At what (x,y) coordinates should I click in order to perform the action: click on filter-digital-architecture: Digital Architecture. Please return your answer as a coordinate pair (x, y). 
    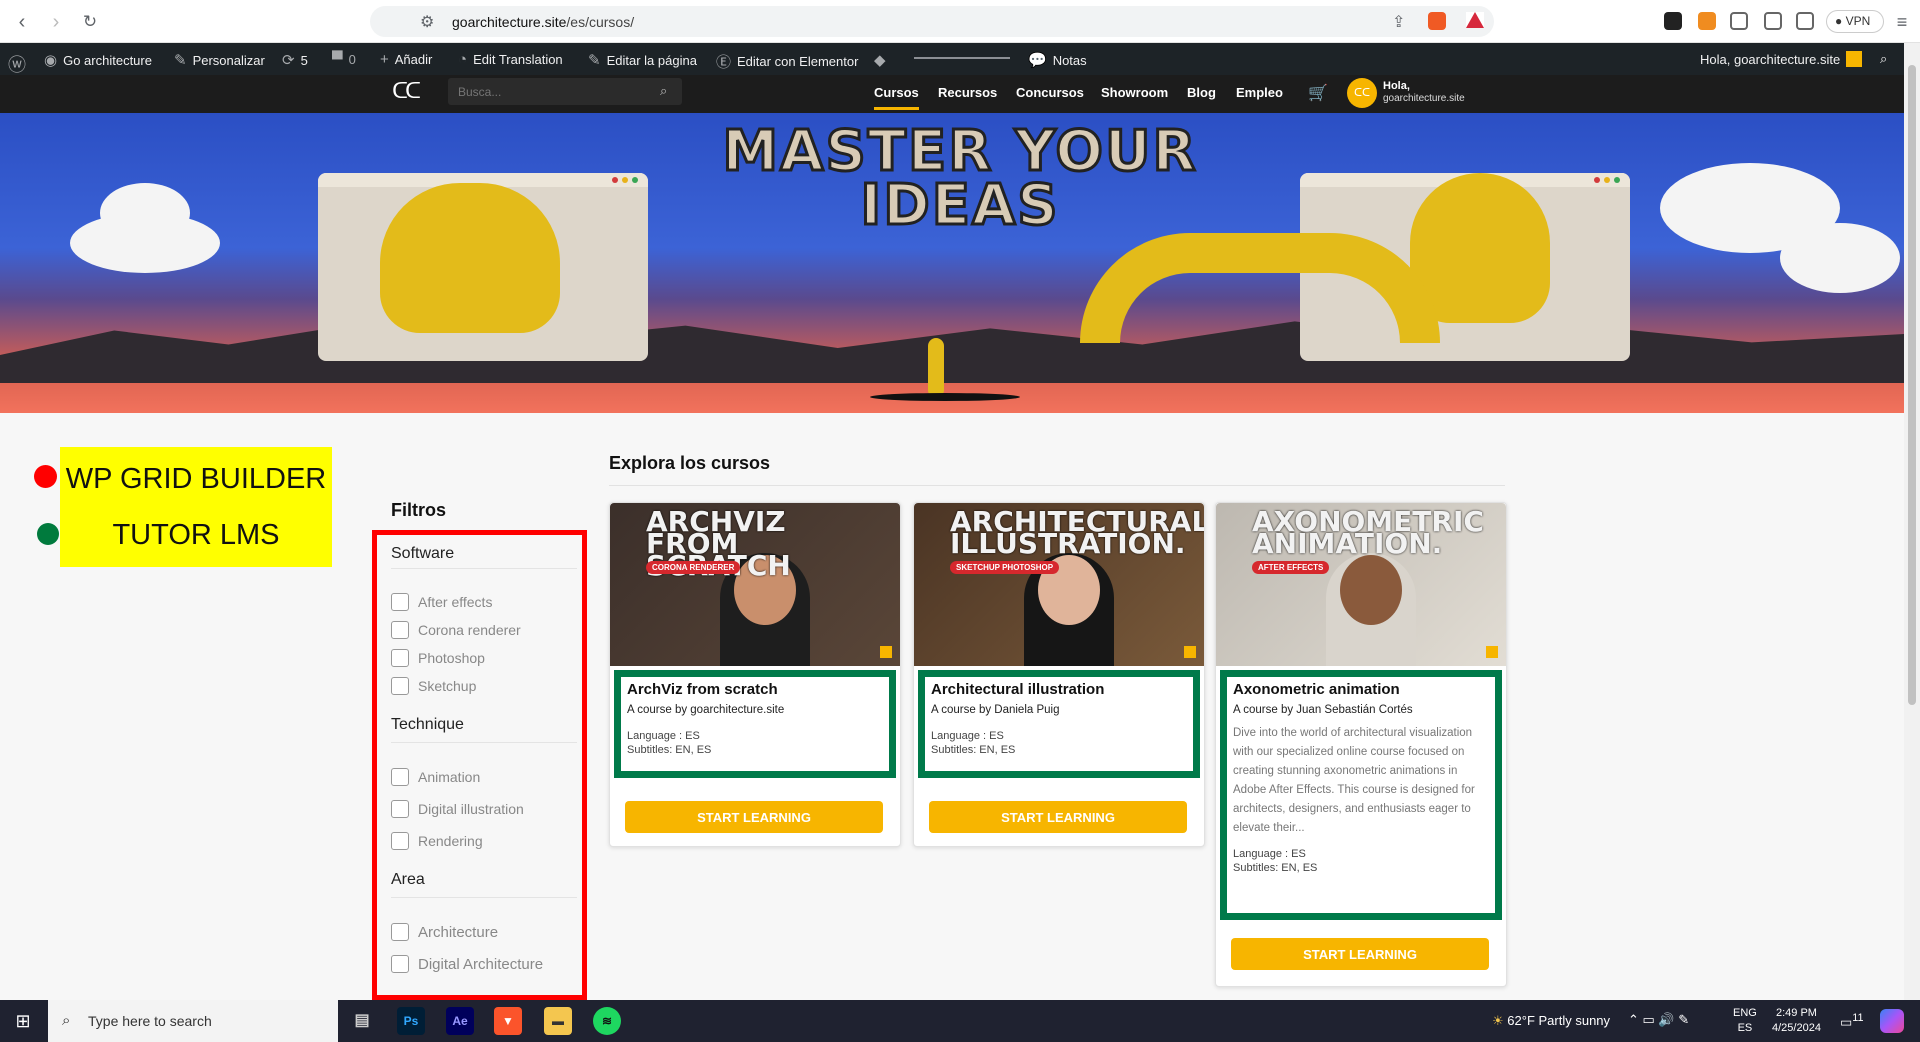
    Looking at the image, I should click on (467, 964).